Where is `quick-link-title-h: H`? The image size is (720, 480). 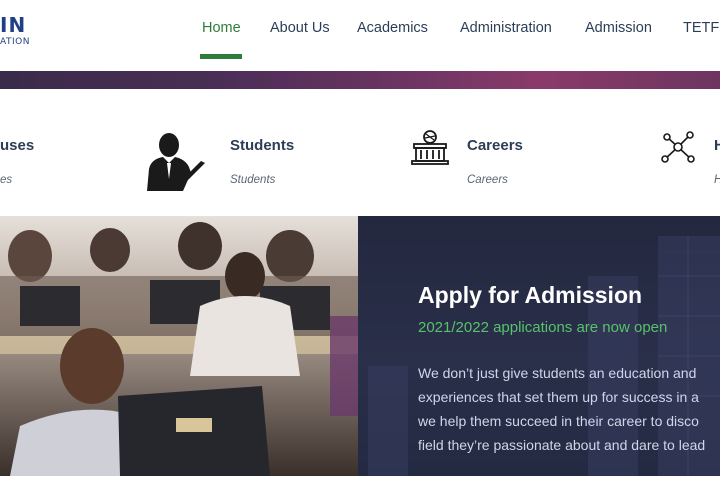
quick-link-title-h: H is located at coordinates (717, 145).